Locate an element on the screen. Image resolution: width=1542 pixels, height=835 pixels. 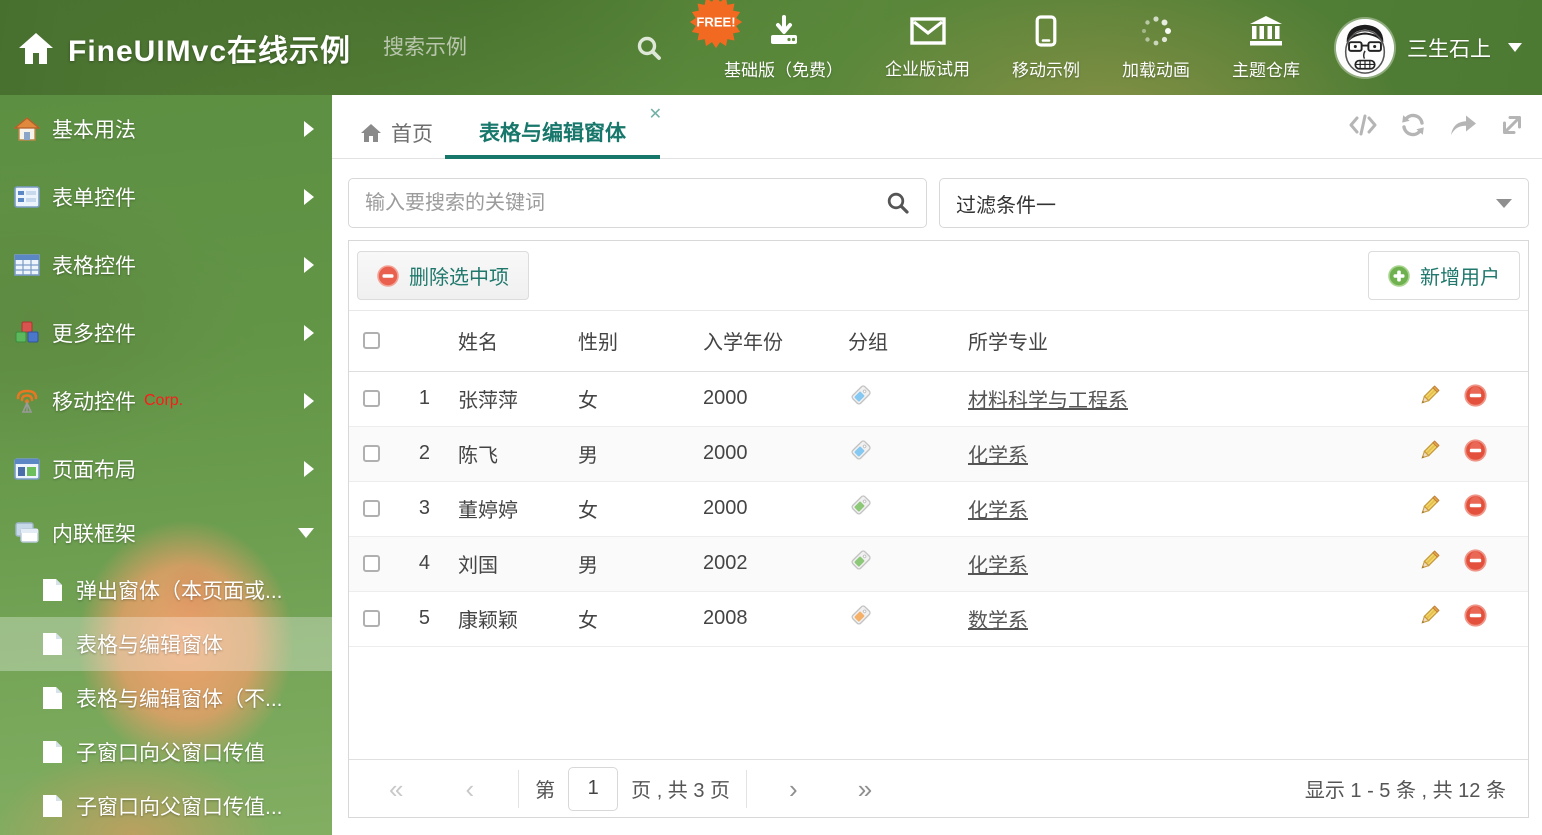
first-page-button: « is located at coordinates (396, 789).